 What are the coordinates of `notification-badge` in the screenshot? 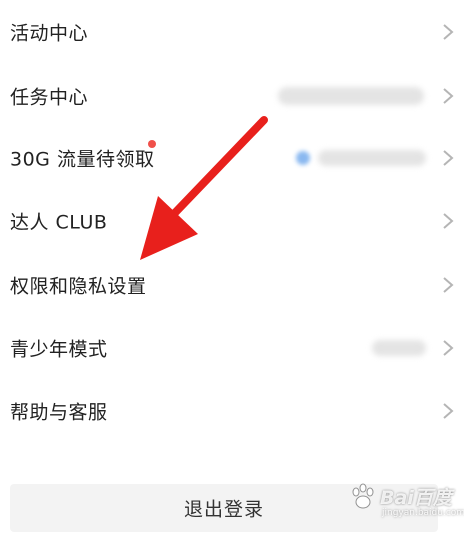 It's located at (152, 144).